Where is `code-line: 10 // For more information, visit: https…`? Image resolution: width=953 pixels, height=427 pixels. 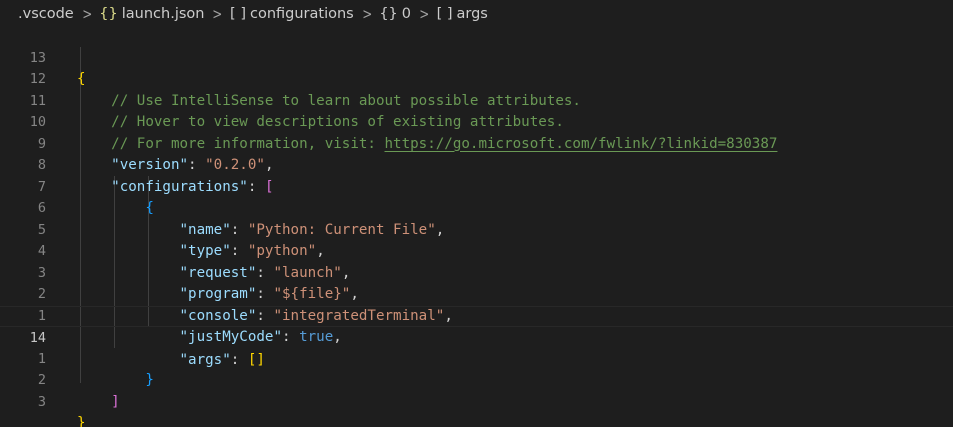 code-line: 10 // For more information, visit: https… is located at coordinates (476, 121).